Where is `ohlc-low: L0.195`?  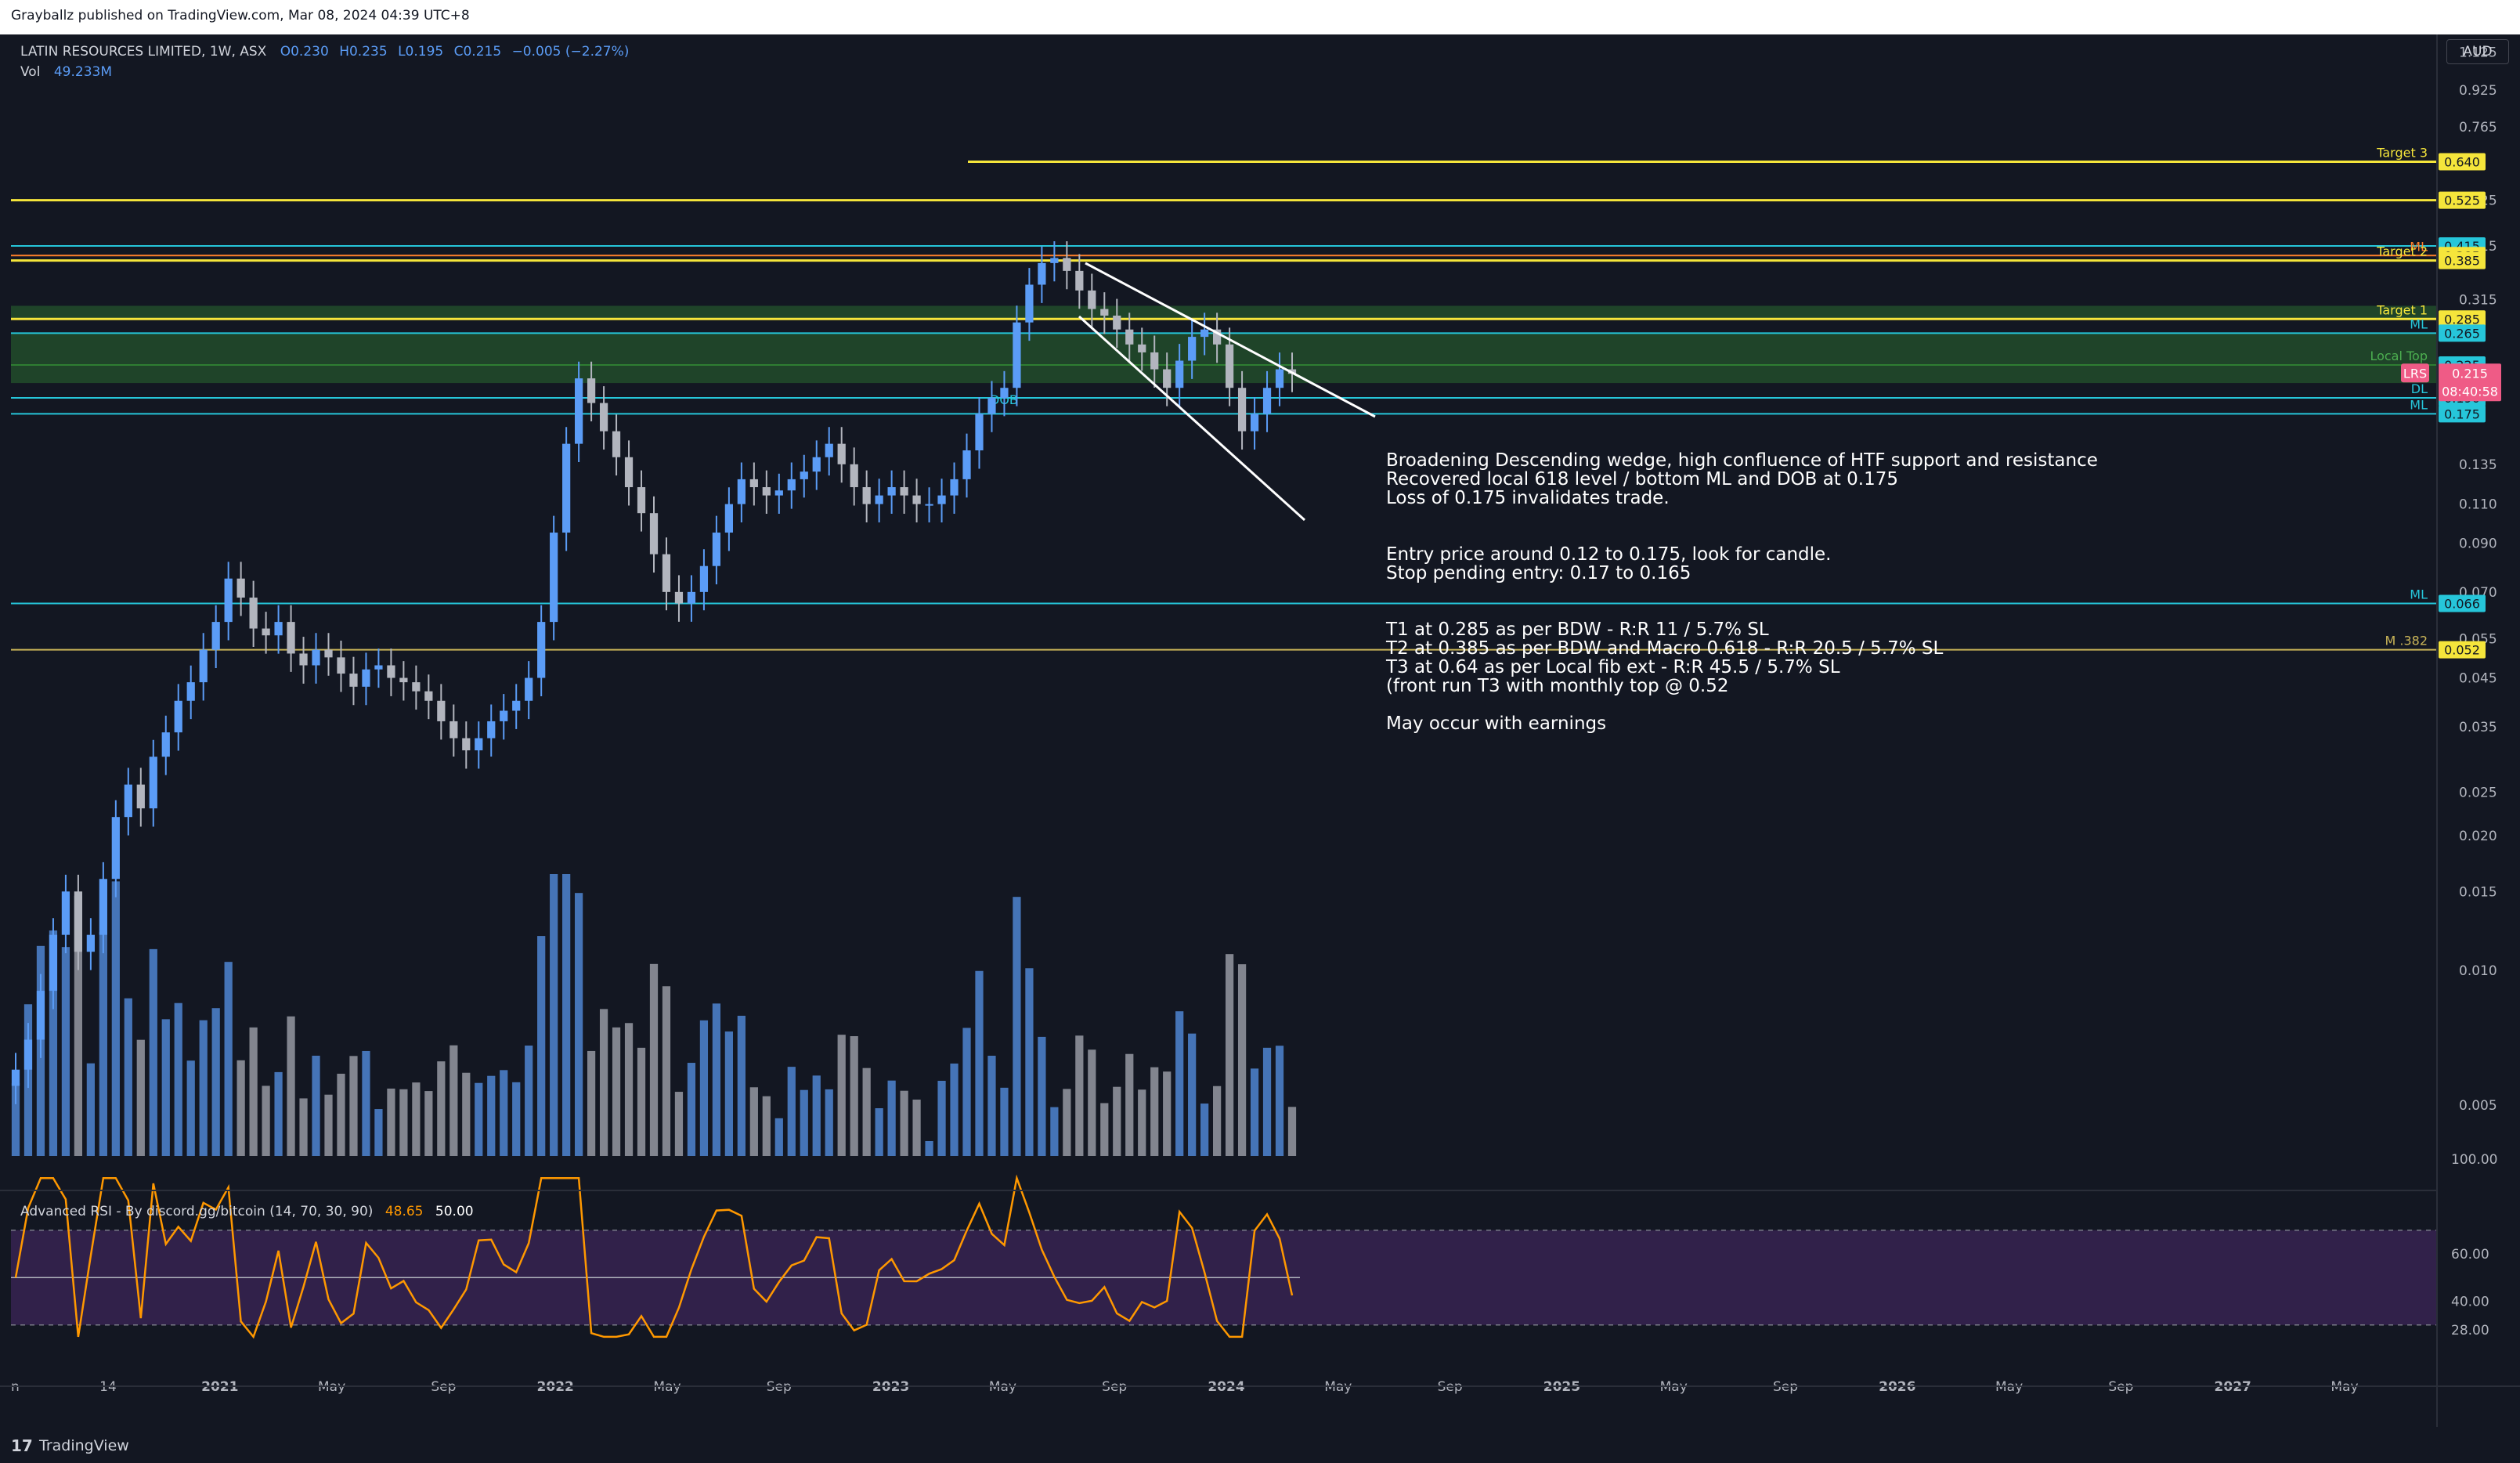
ohlc-low: L0.195 is located at coordinates (421, 52).